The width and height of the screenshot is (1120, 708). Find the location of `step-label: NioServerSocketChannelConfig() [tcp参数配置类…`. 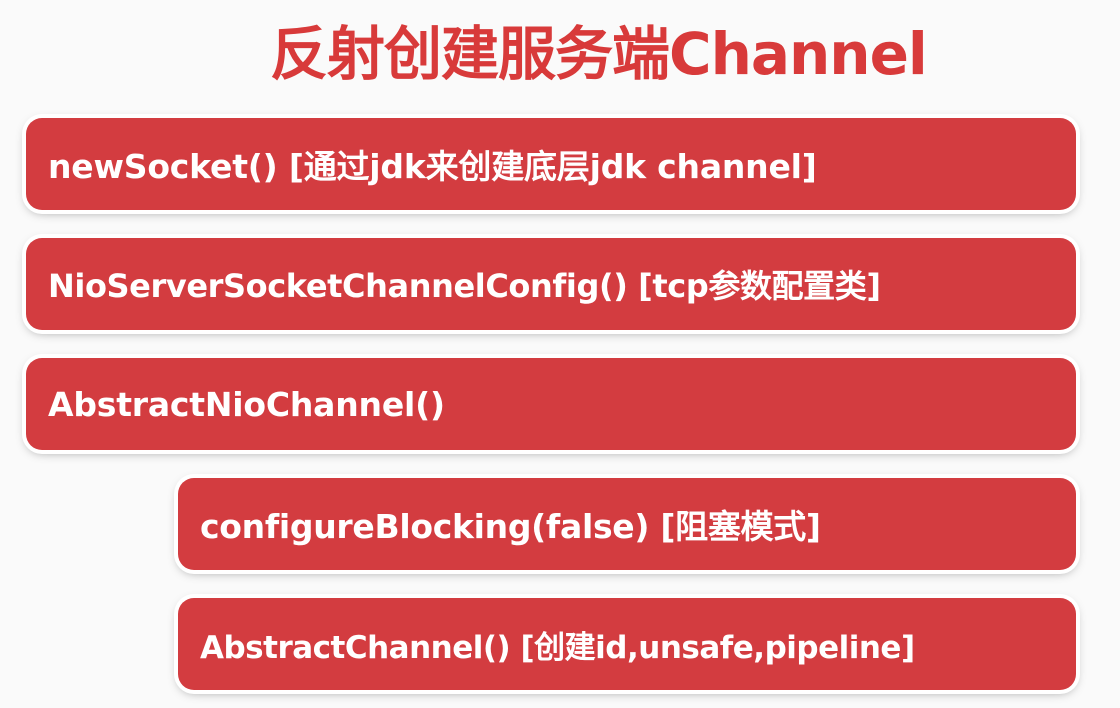

step-label: NioServerSocketChannelConfig() [tcp参数配置类… is located at coordinates (464, 286).